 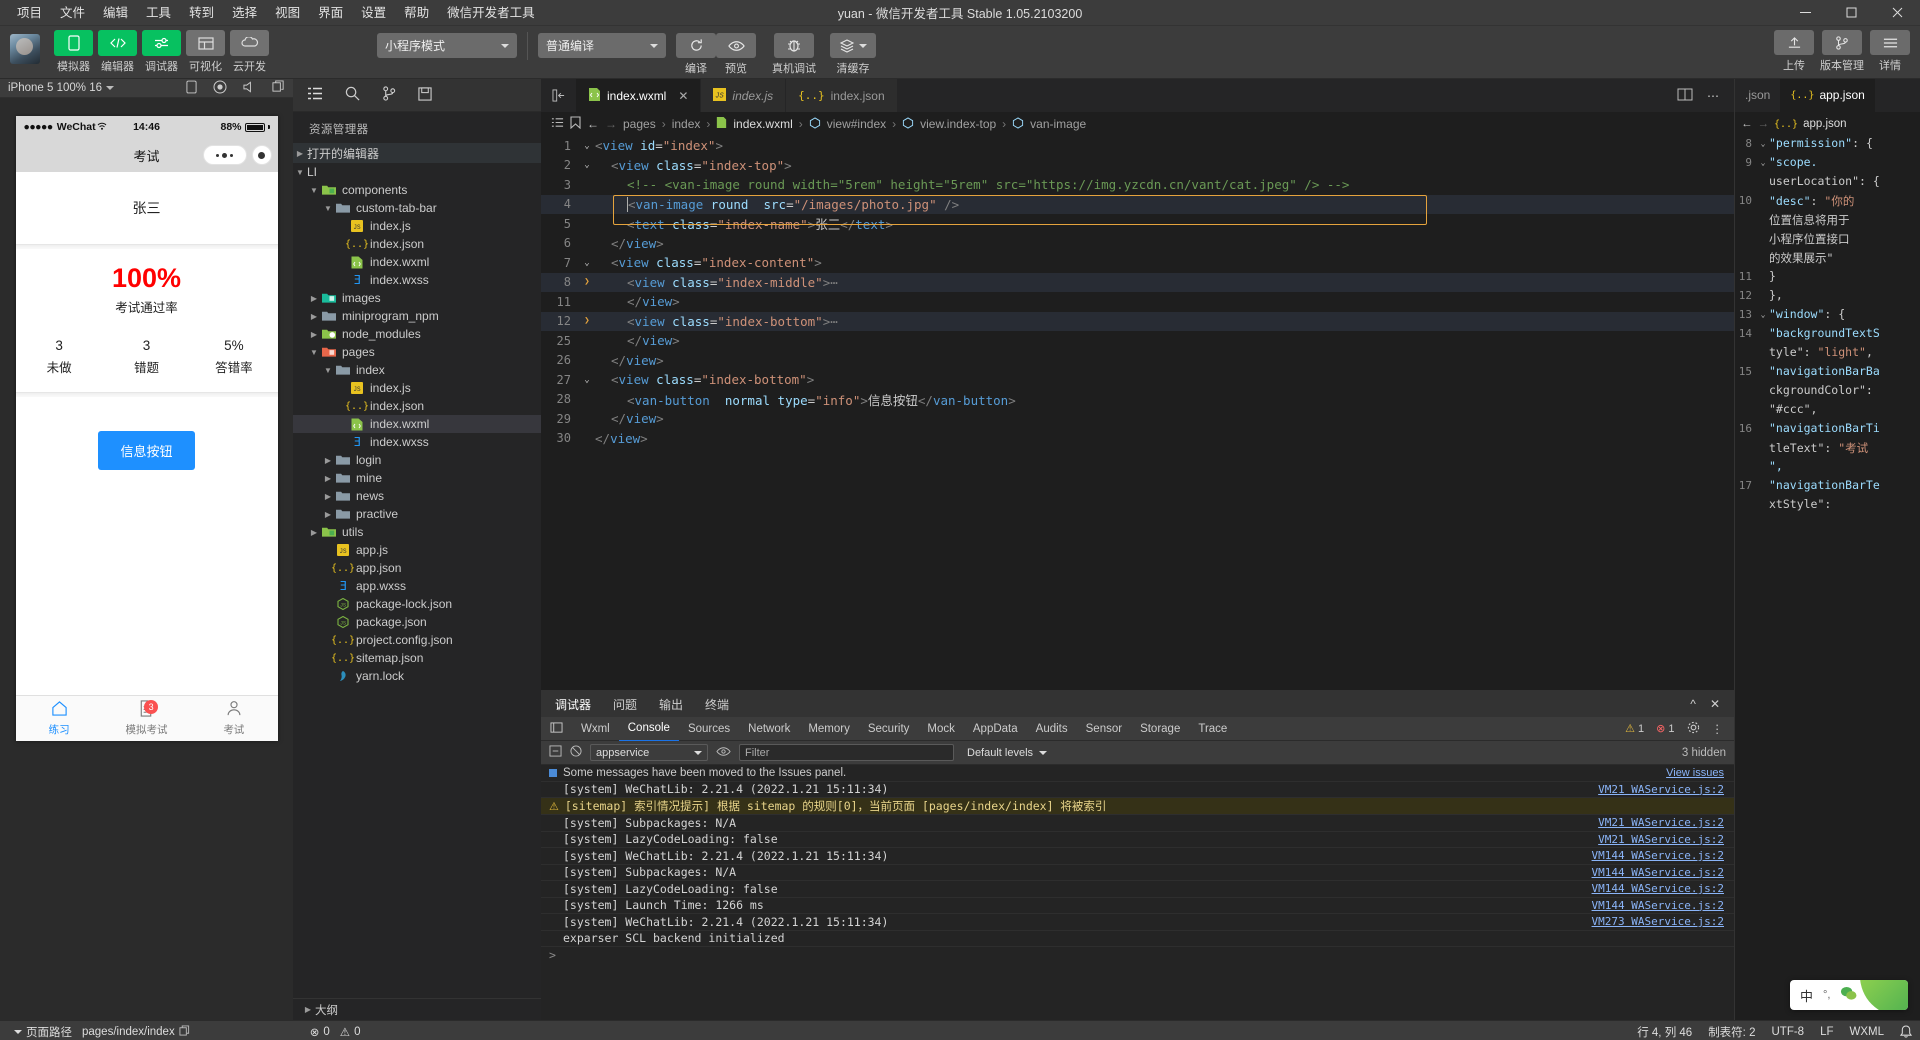 What do you see at coordinates (842, 95) in the screenshot?
I see `editor-tab-index-json: {..} index.json` at bounding box center [842, 95].